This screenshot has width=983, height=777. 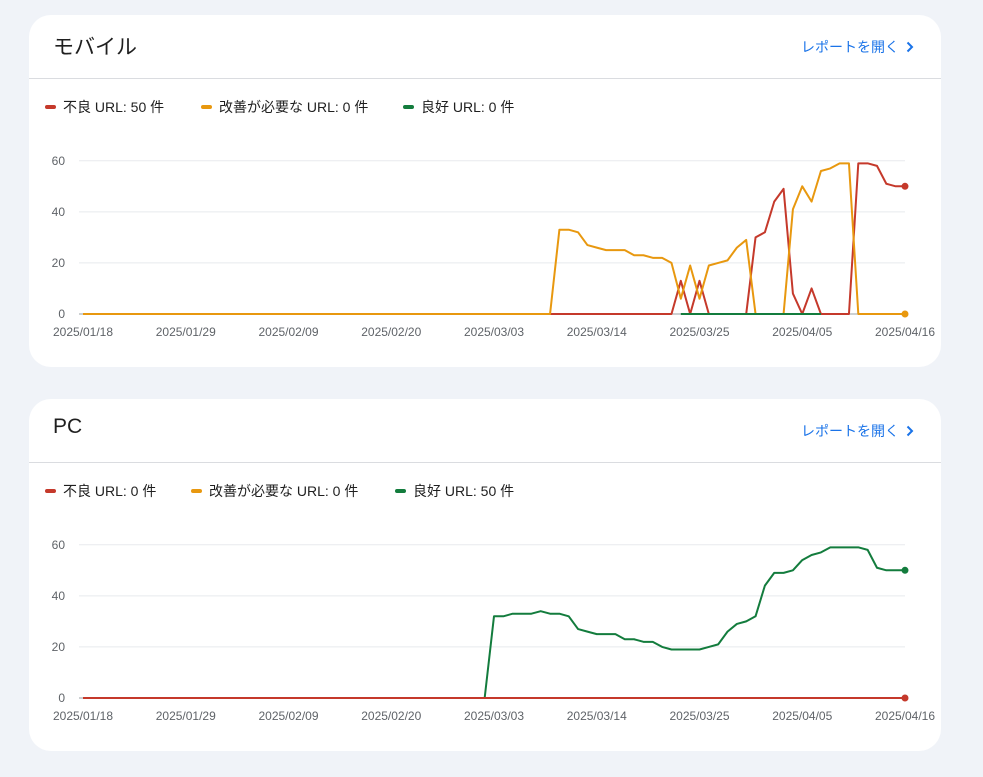 I want to click on chart-legend: 不良 URL: 50 件 改善が必要な URL: 0 件 良好 URL: 0 件, so click(x=279, y=107).